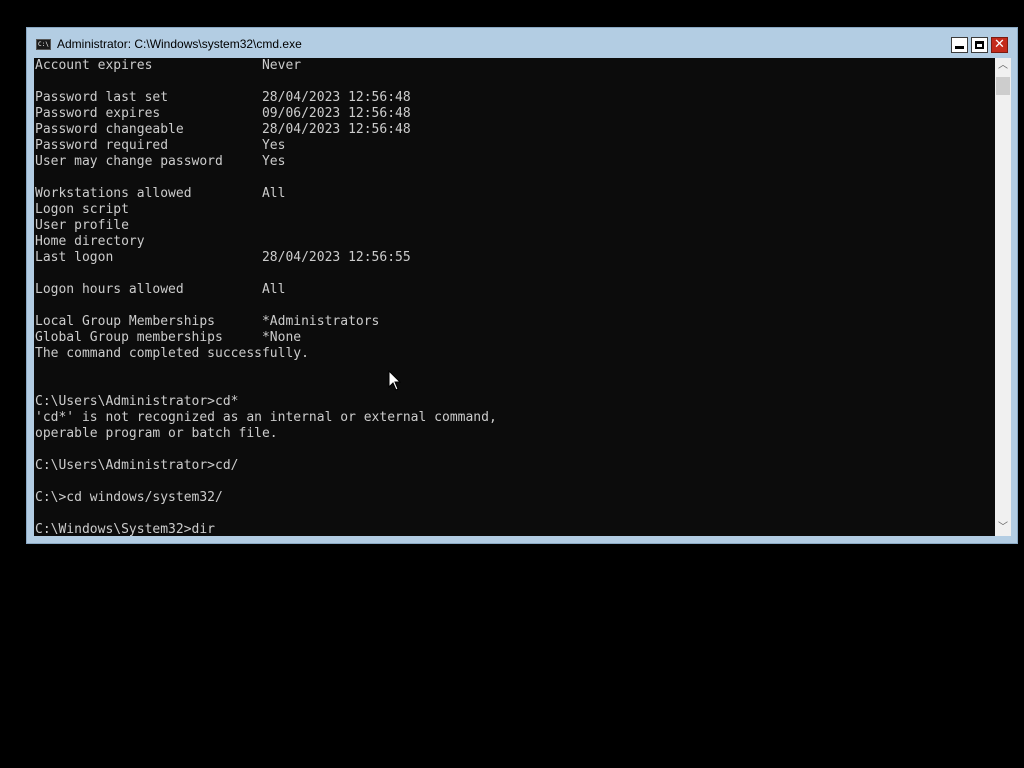  I want to click on scrollbar-thumb, so click(1003, 86).